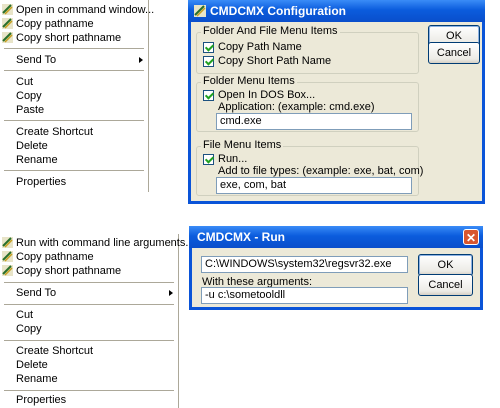 The height and width of the screenshot is (408, 500). What do you see at coordinates (200, 11) in the screenshot?
I see `app-icon` at bounding box center [200, 11].